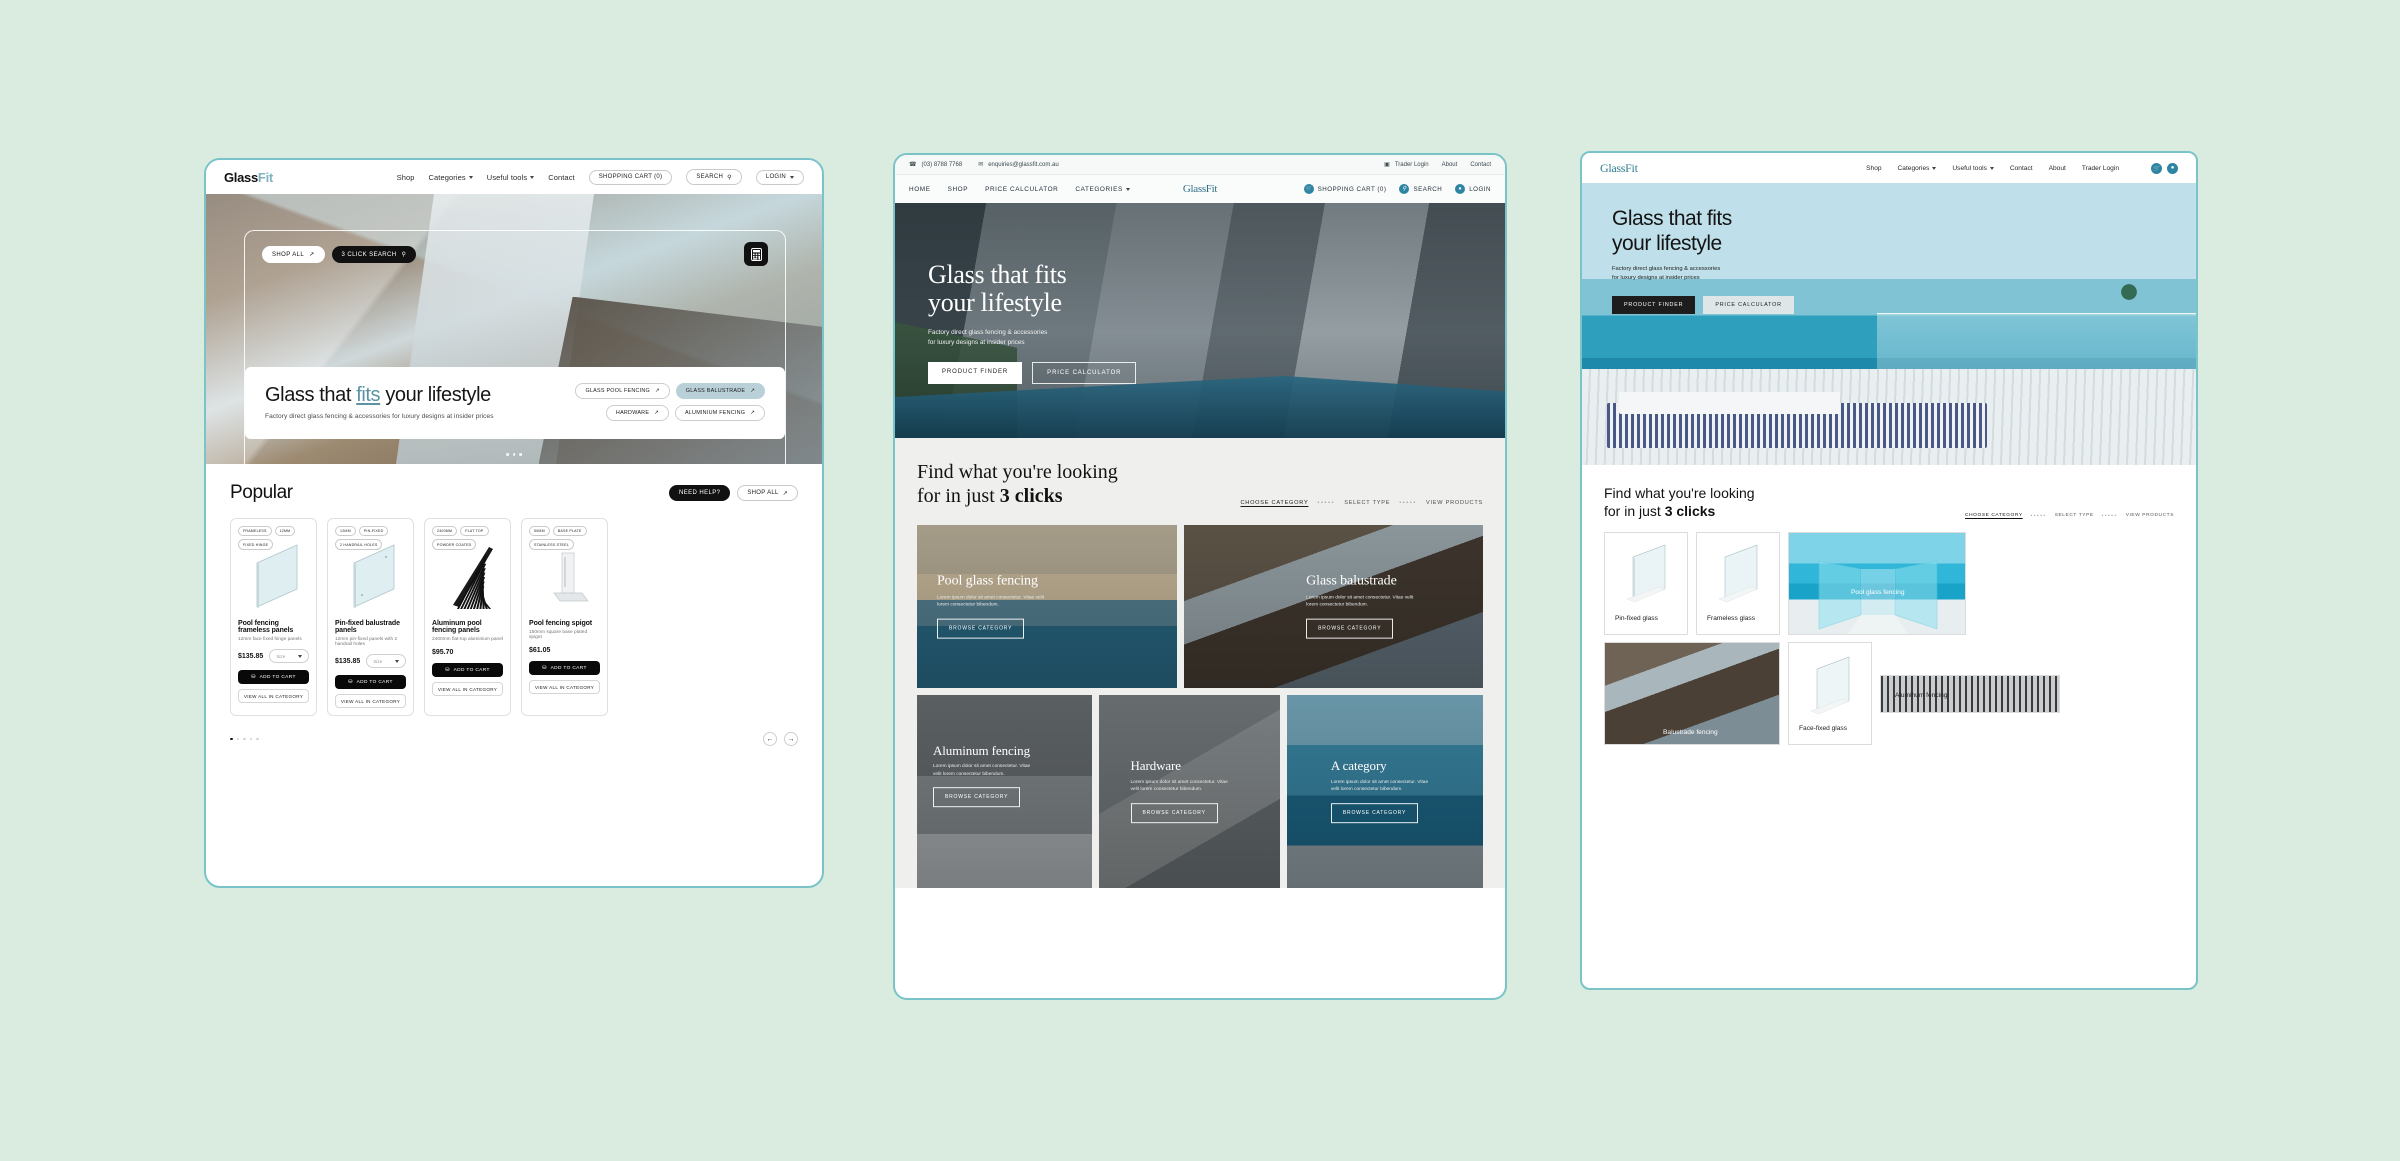 The height and width of the screenshot is (1161, 2400). What do you see at coordinates (467, 639) in the screenshot?
I see `product-description: 2400mm flat-top aluminium panel` at bounding box center [467, 639].